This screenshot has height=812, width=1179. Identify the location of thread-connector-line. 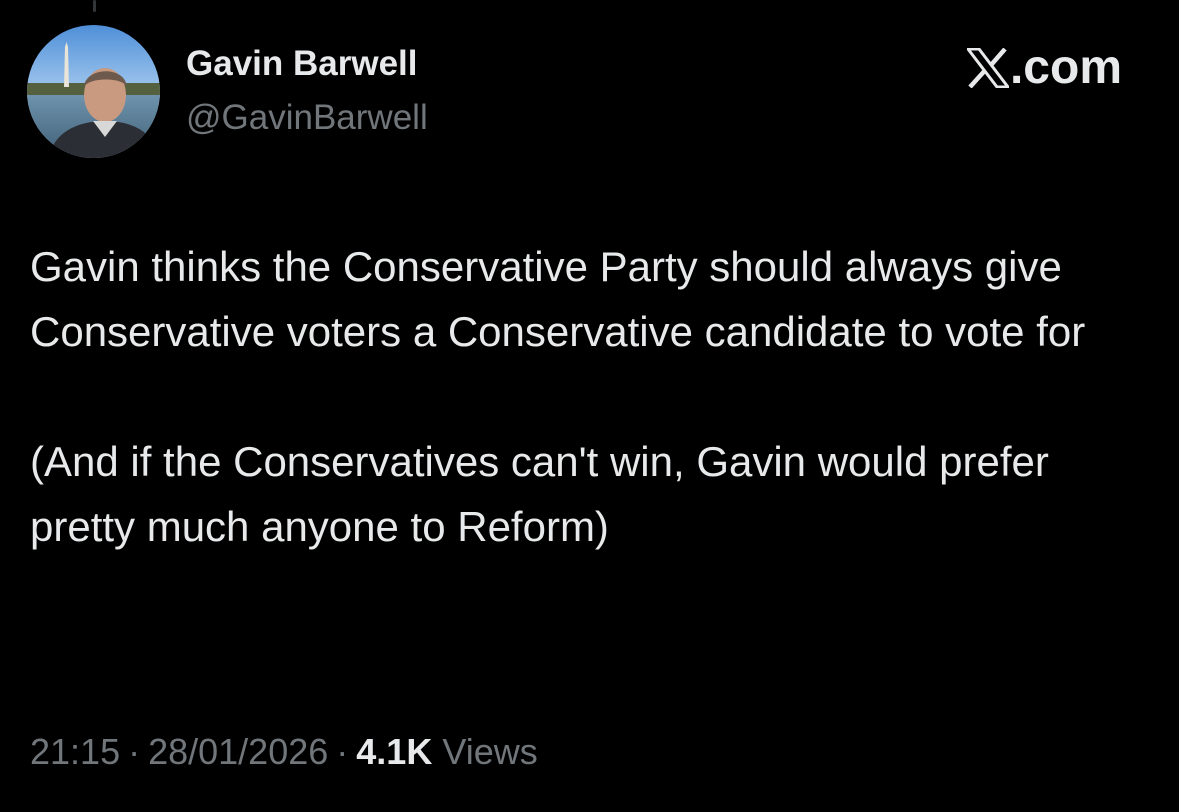
(94, 6).